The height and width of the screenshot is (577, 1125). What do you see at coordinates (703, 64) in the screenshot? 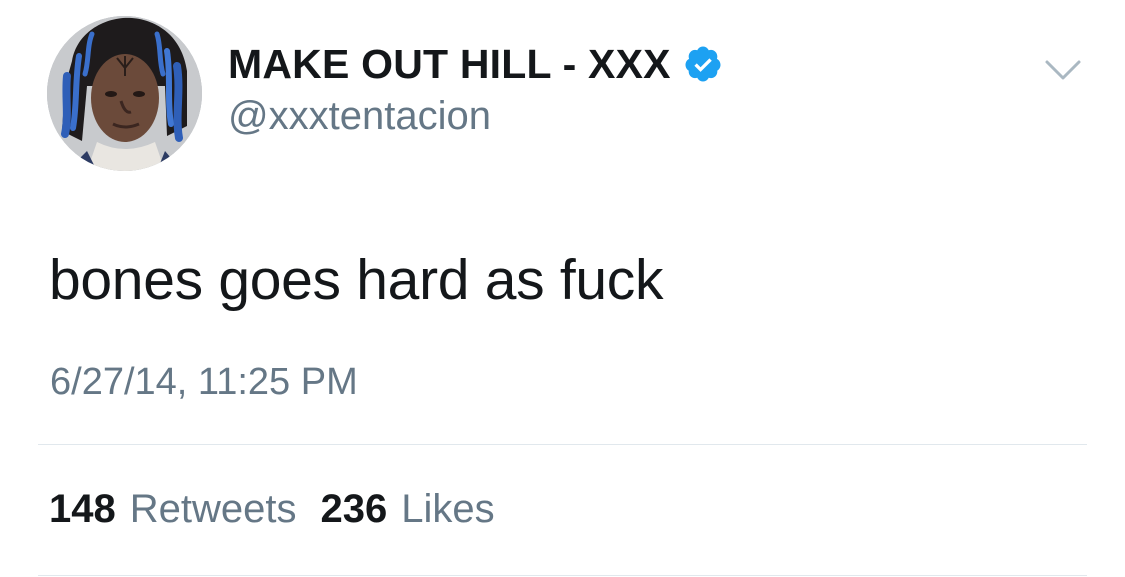
I see `verified-badge-icon` at bounding box center [703, 64].